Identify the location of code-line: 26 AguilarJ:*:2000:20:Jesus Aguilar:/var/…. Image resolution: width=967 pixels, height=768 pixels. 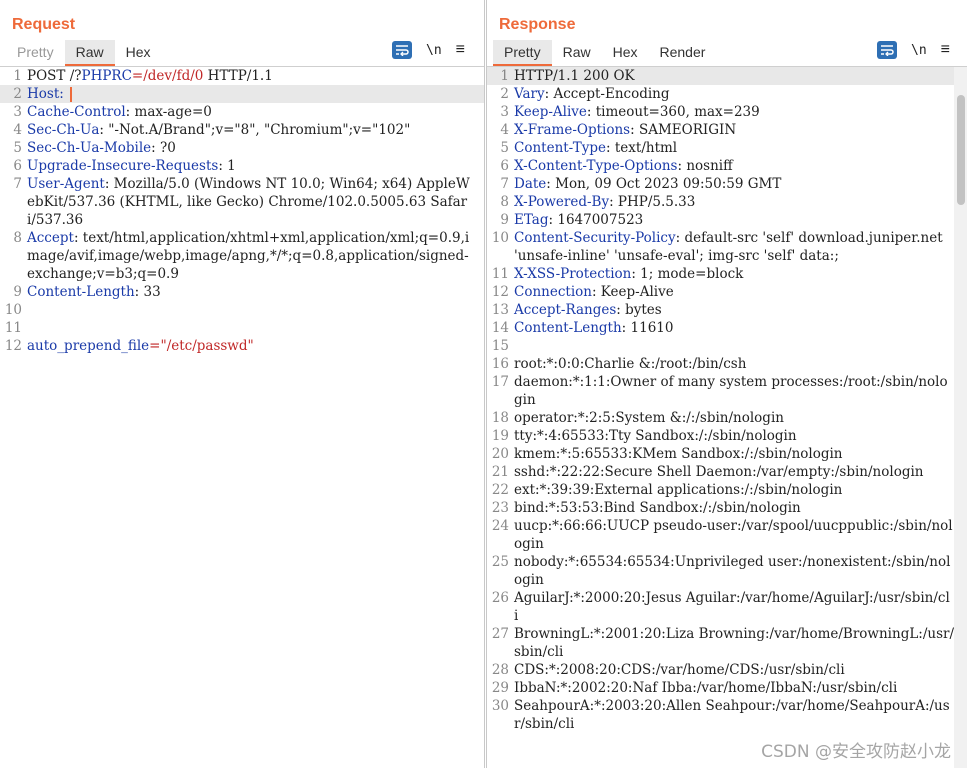
(727, 607).